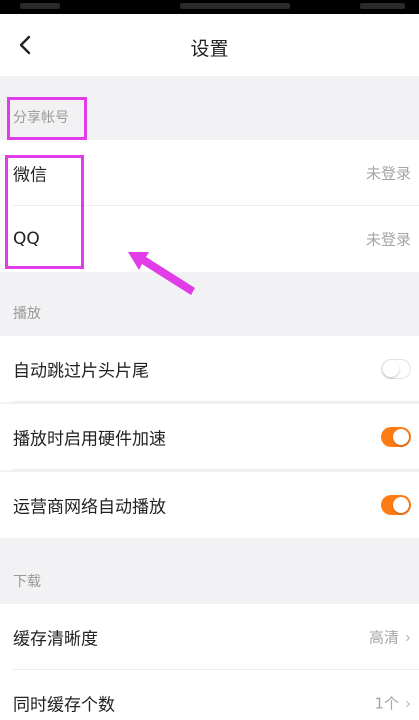 The width and height of the screenshot is (419, 720). I want to click on row-wechat-login: 微信 未登录, so click(209, 173).